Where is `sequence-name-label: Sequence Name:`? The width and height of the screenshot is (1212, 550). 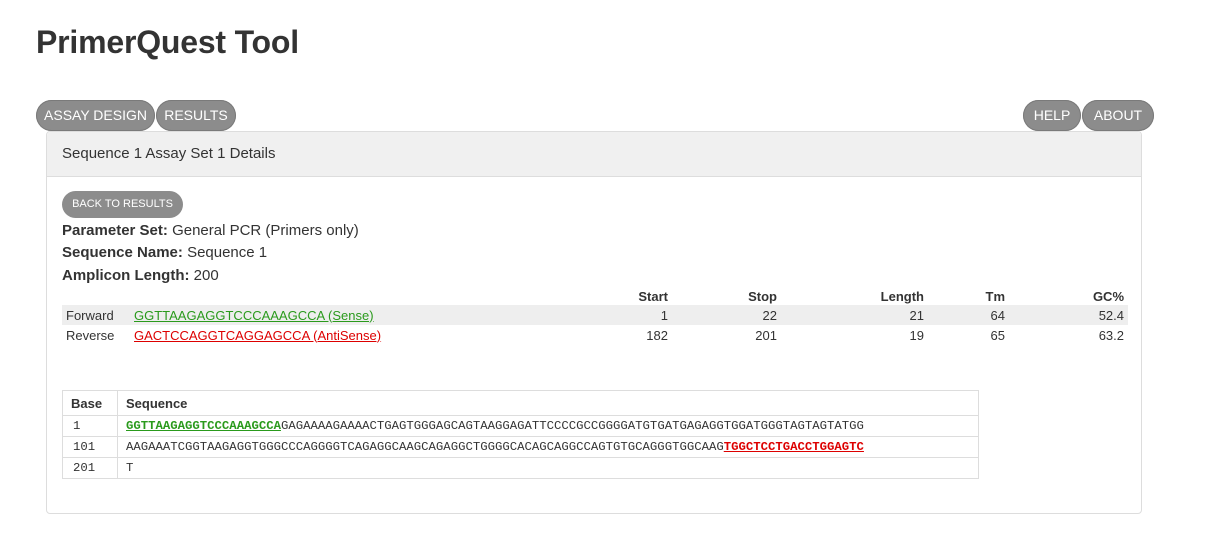 sequence-name-label: Sequence Name: is located at coordinates (122, 252).